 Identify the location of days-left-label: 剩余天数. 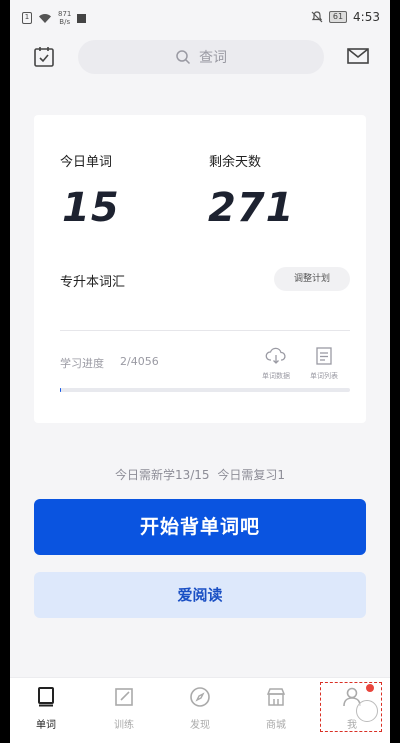
(235, 162).